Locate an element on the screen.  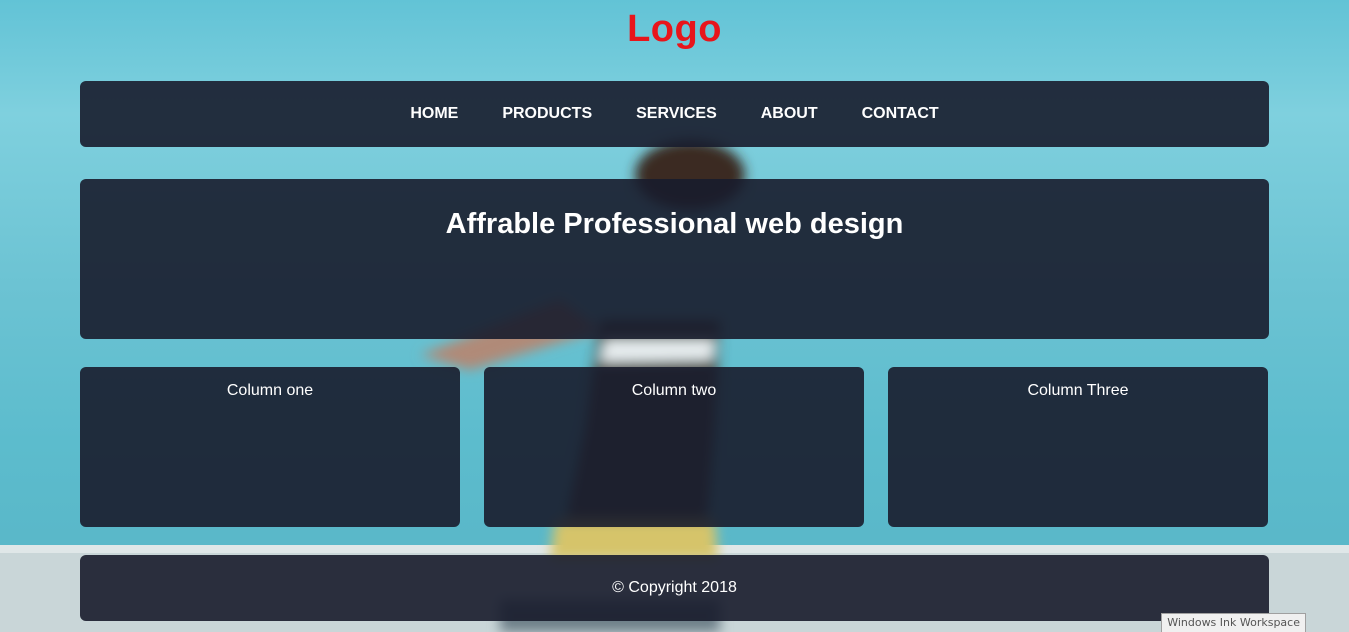
page-footer: © Copyright 2018 is located at coordinates (674, 588).